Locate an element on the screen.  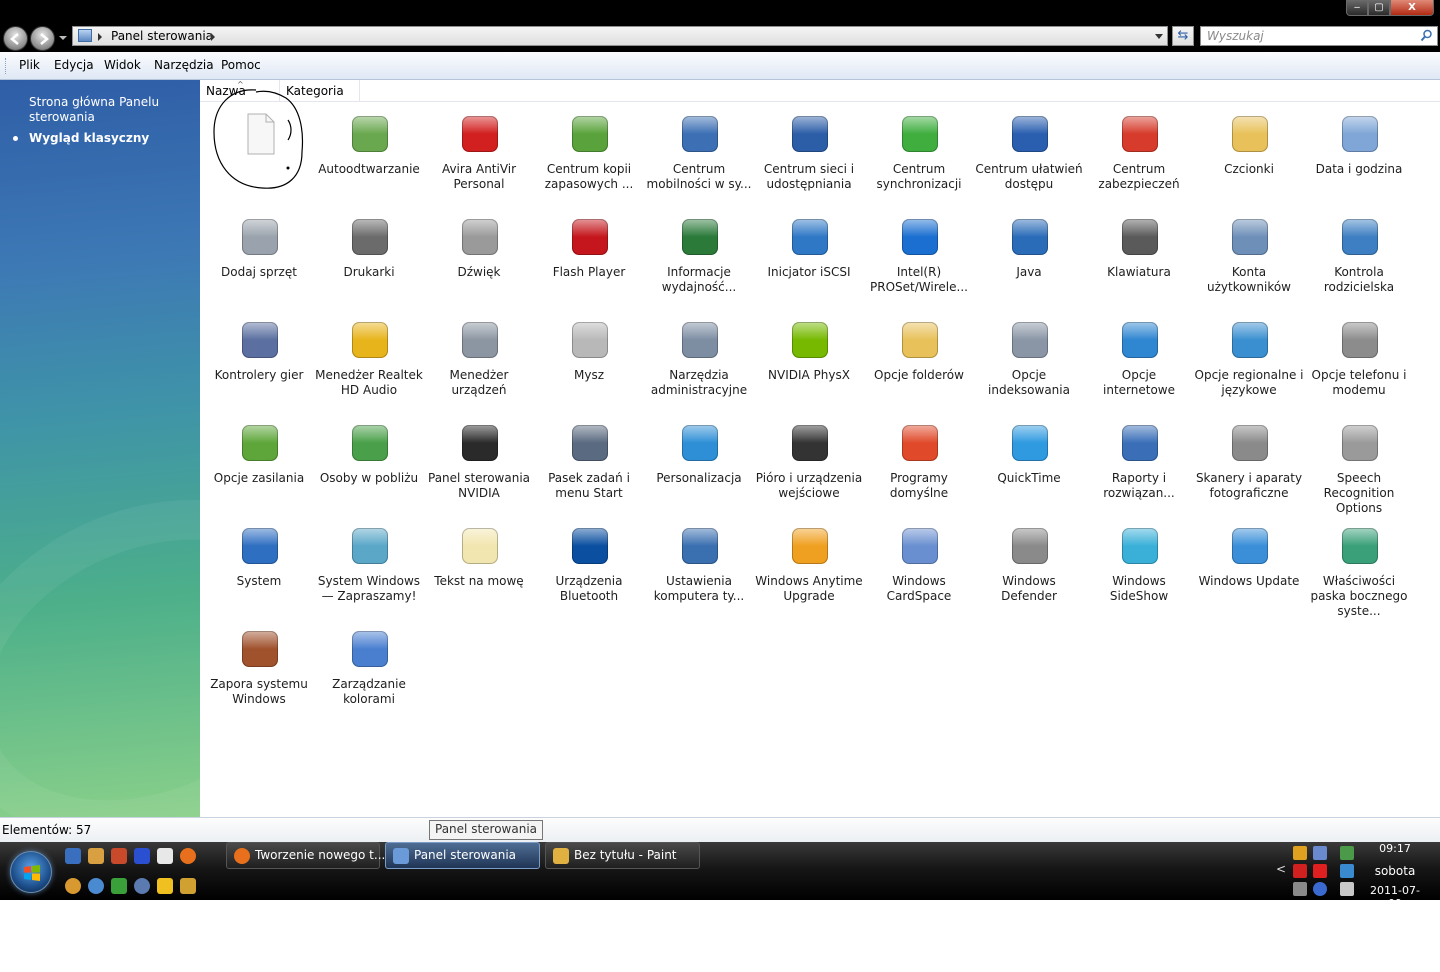
forward-button is located at coordinates (42, 38).